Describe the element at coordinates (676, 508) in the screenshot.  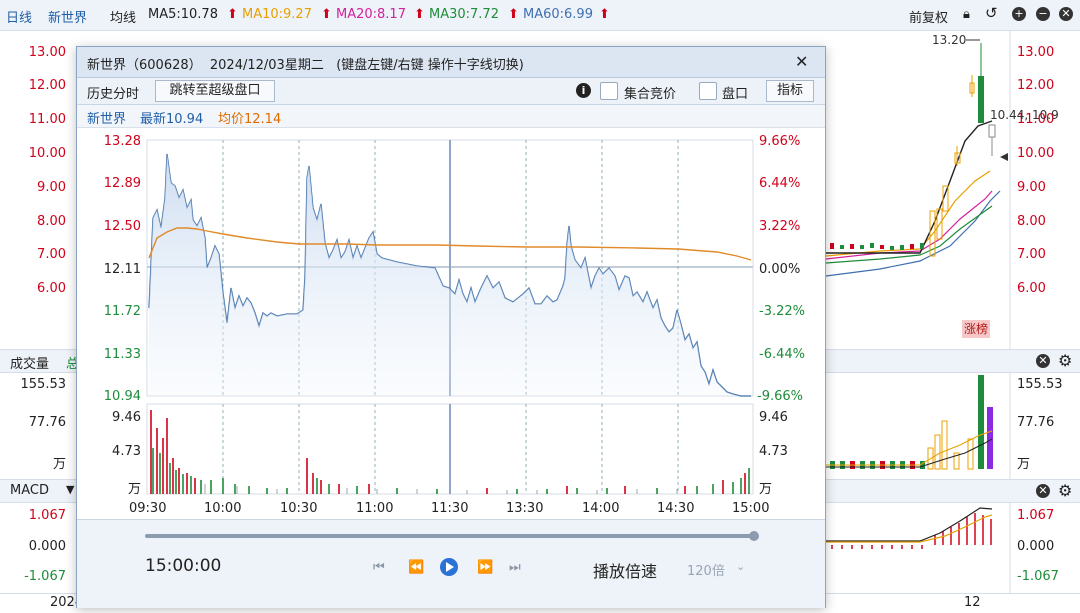
I see `time-tick: 14:30` at that location.